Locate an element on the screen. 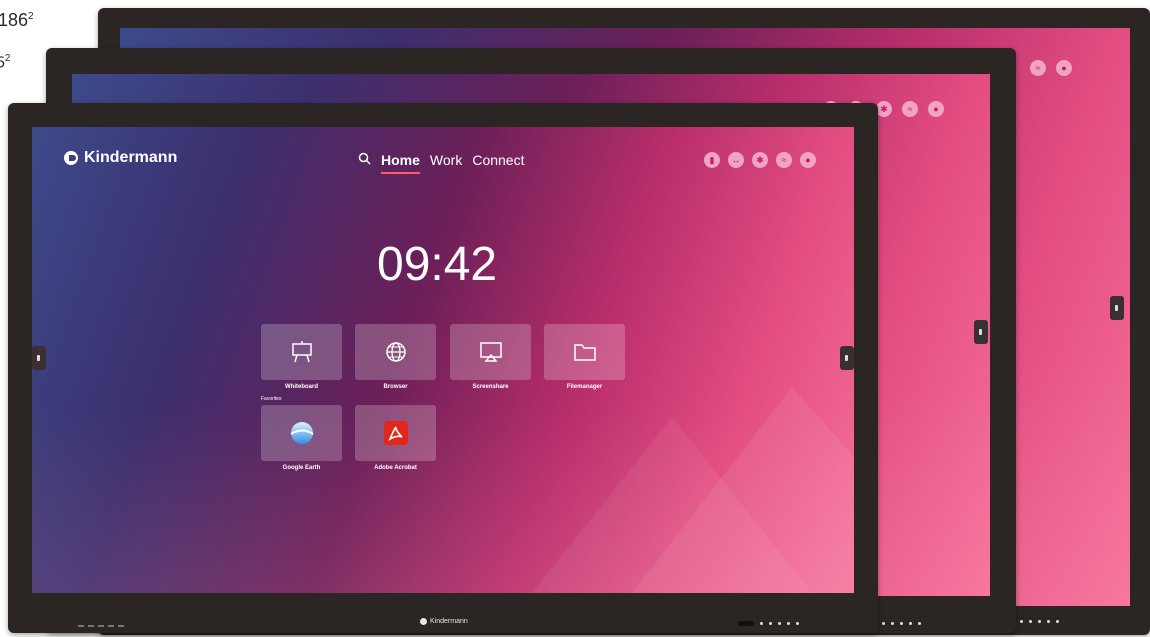  app-filemanager is located at coordinates (584, 352).